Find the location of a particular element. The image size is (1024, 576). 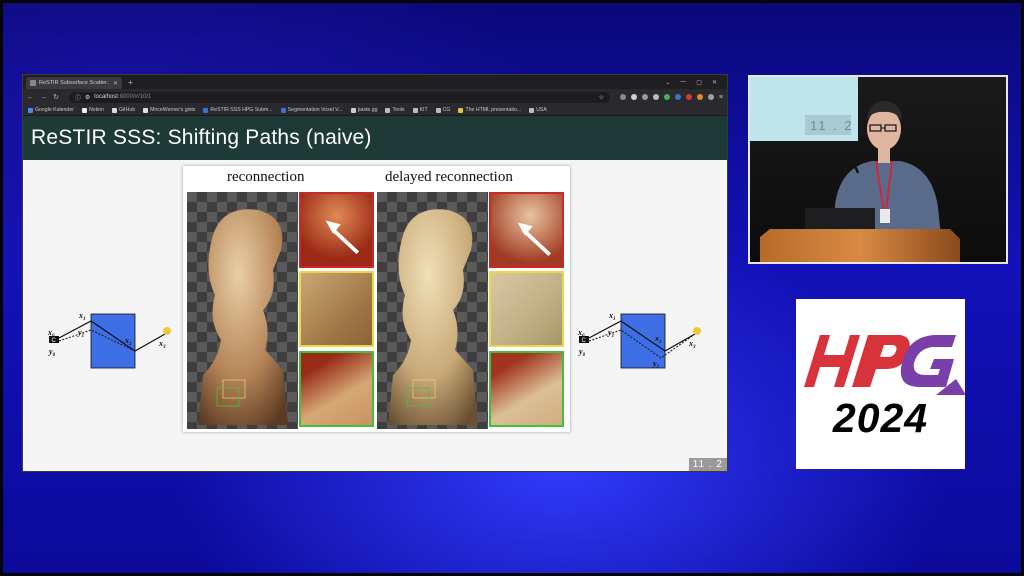

extension-orange-icon is located at coordinates (699, 97).